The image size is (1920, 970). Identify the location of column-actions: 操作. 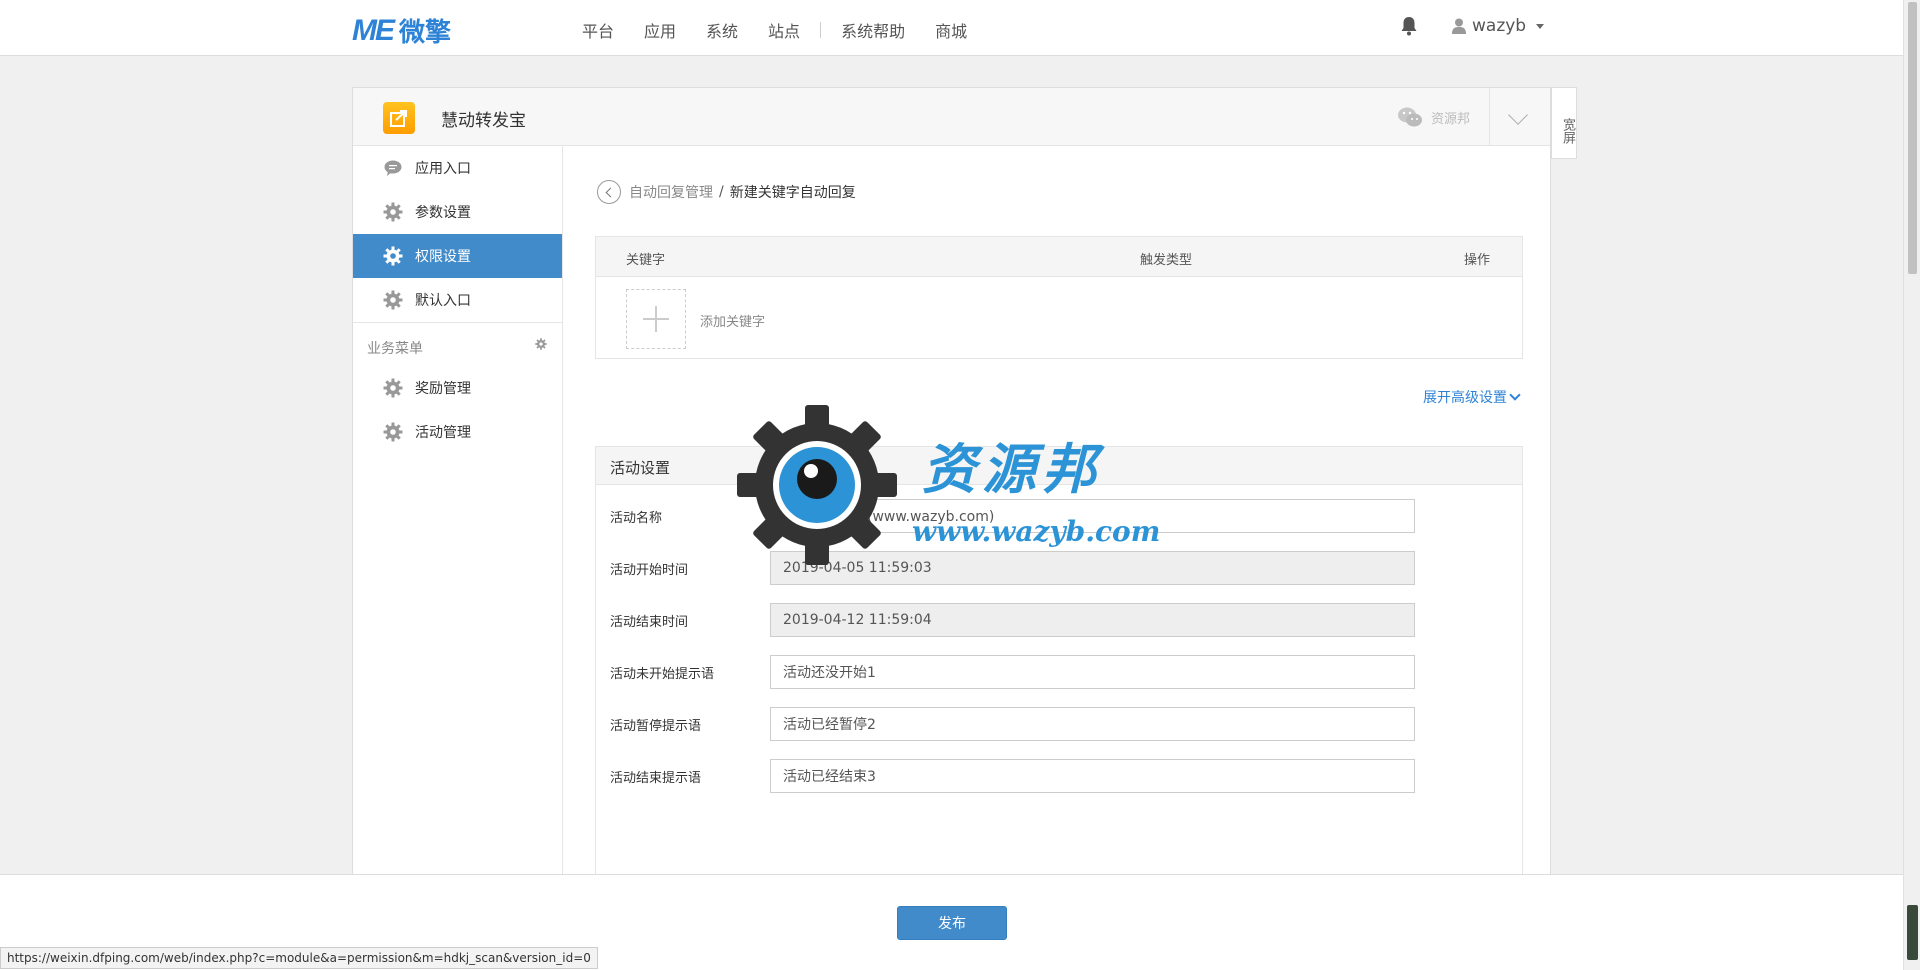
(1477, 260).